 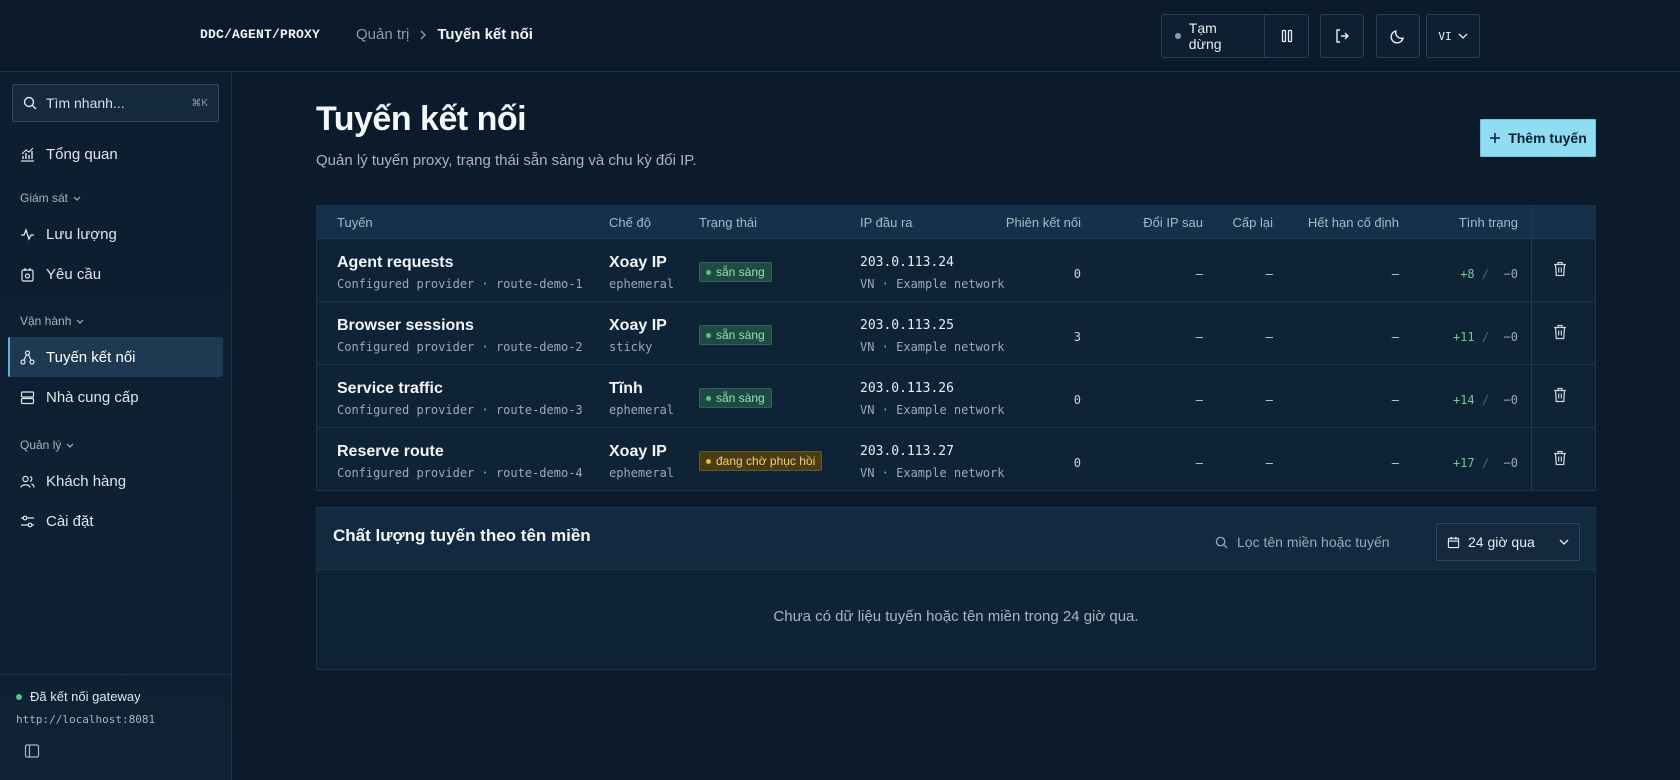 What do you see at coordinates (27, 274) in the screenshot?
I see `requests-icon` at bounding box center [27, 274].